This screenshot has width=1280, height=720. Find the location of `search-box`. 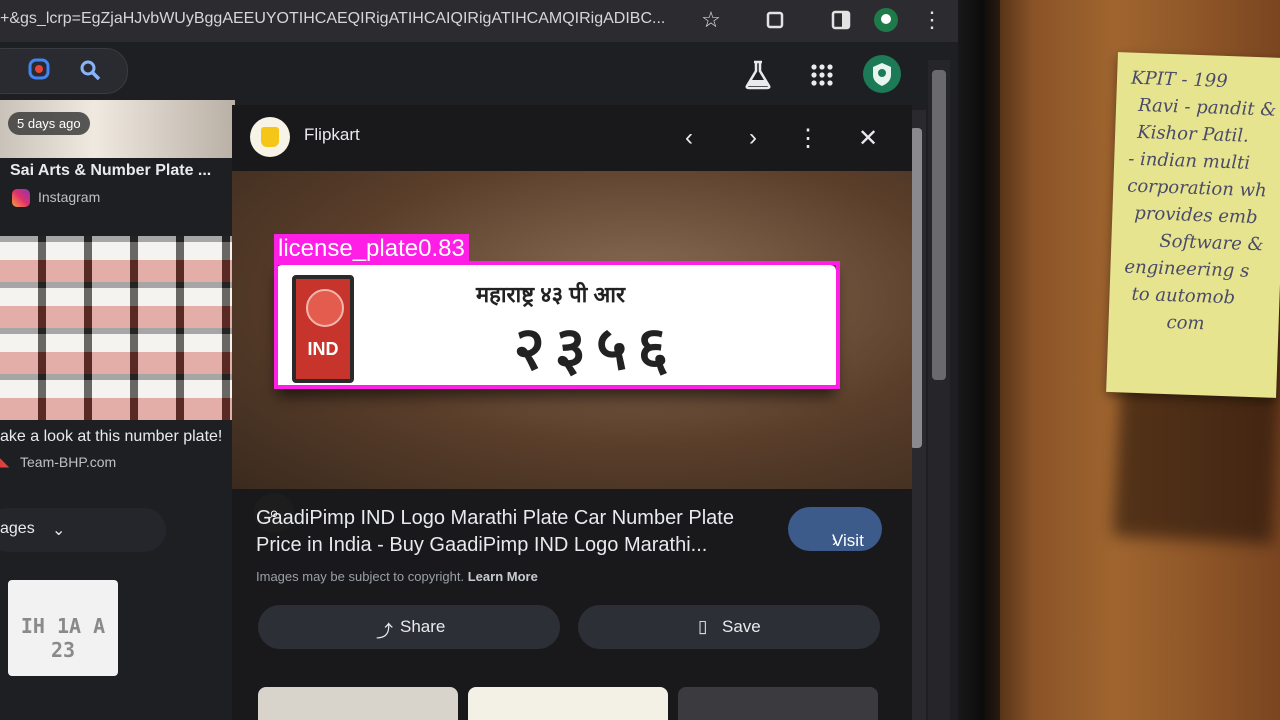

search-box is located at coordinates (64, 71).